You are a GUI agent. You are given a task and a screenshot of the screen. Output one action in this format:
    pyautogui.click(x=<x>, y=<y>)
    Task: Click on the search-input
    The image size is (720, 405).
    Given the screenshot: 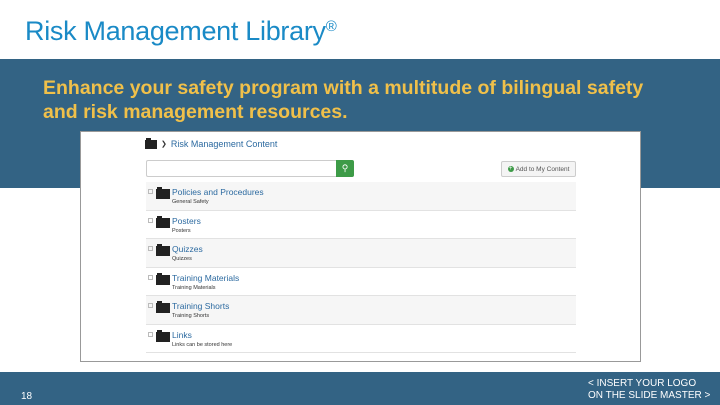 What is the action you would take?
    pyautogui.click(x=241, y=168)
    